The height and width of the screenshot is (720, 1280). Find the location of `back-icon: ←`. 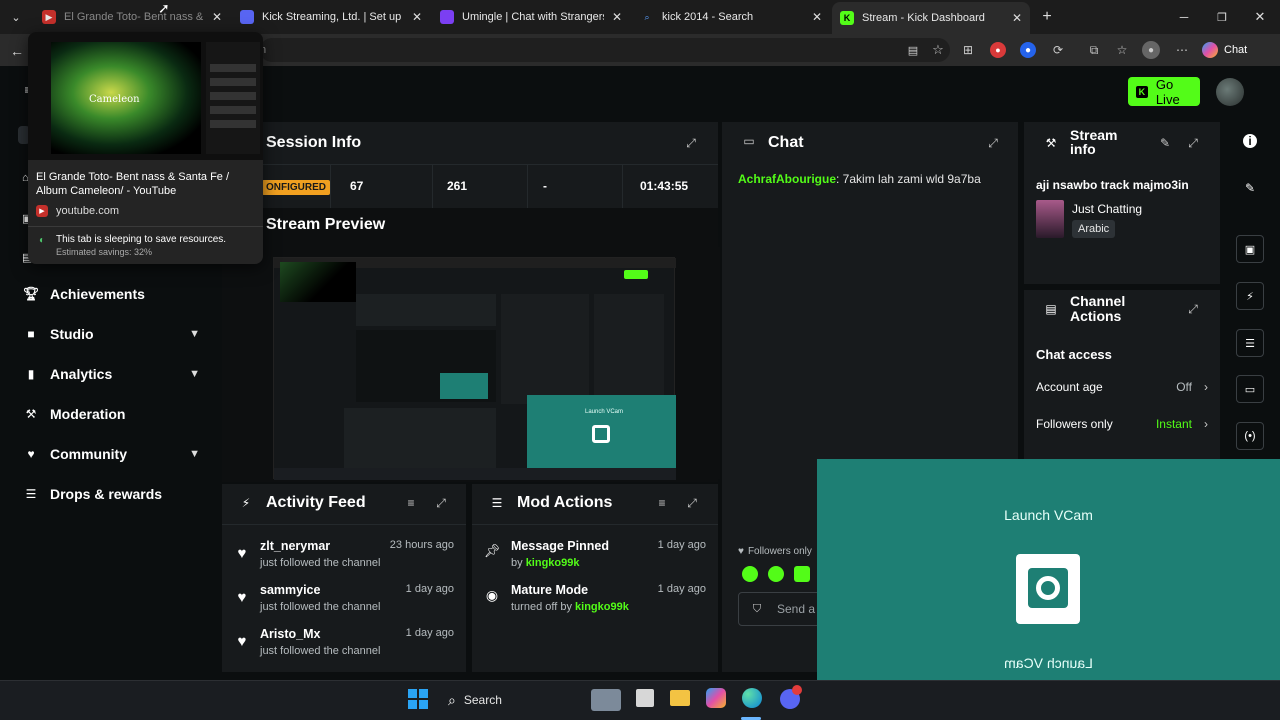

back-icon: ← is located at coordinates (17, 51).